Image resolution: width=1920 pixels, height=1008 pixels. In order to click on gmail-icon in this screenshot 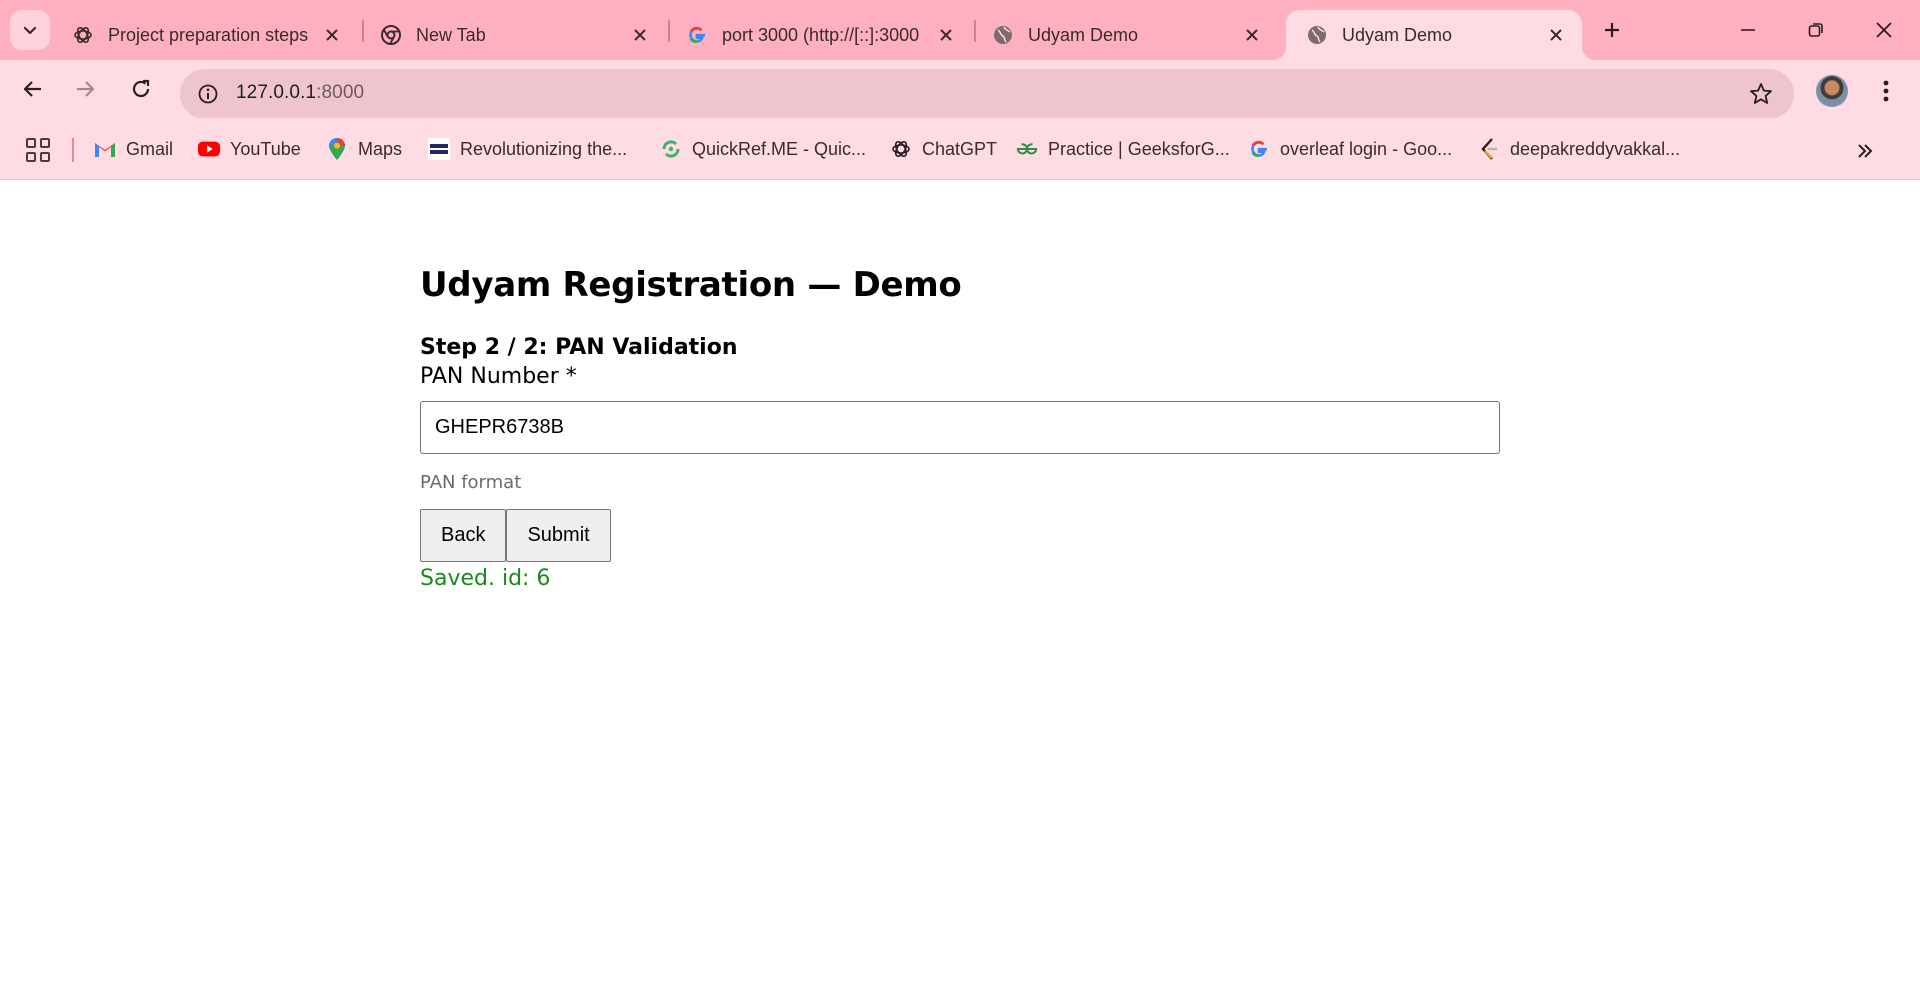, I will do `click(105, 149)`.